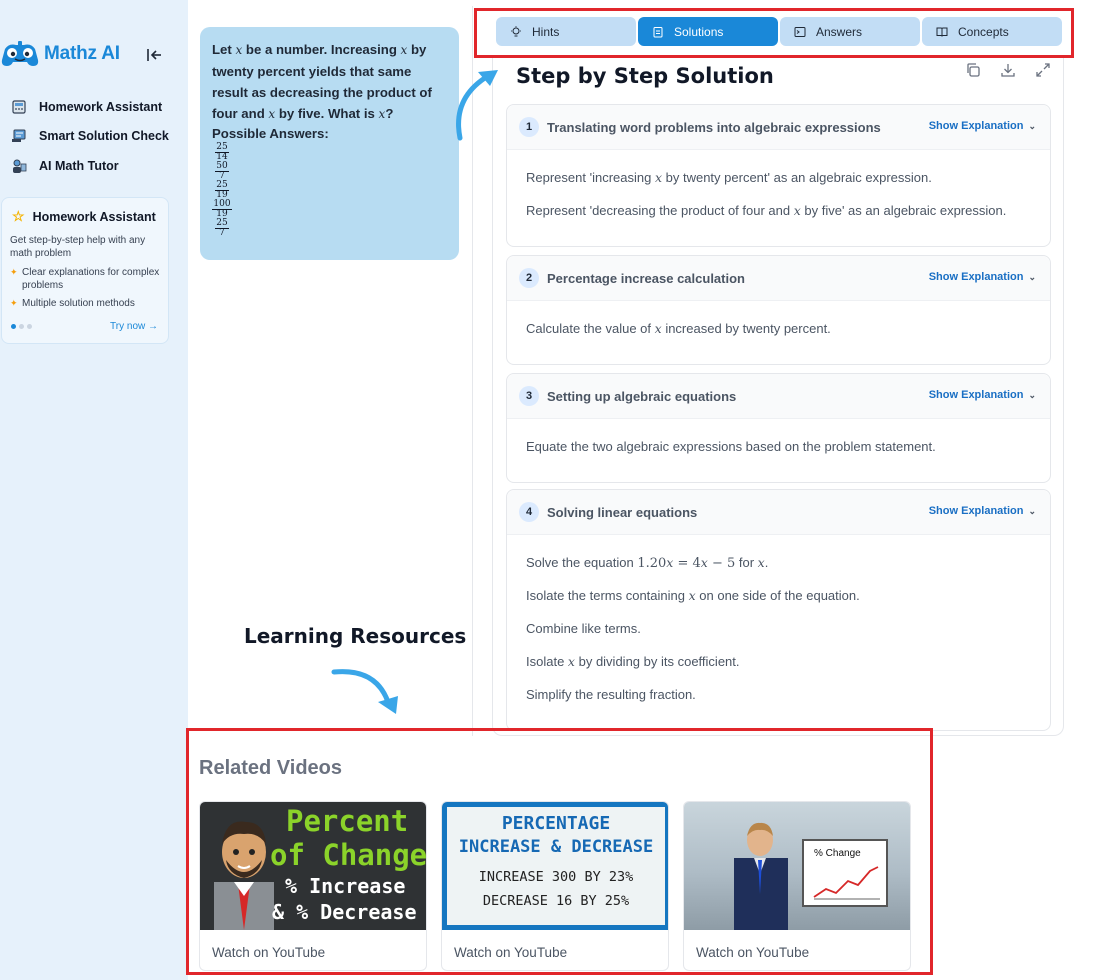 The height and width of the screenshot is (980, 1100). I want to click on sidebar-item-smart-solution-check: Smart Solution Check, so click(89, 137).